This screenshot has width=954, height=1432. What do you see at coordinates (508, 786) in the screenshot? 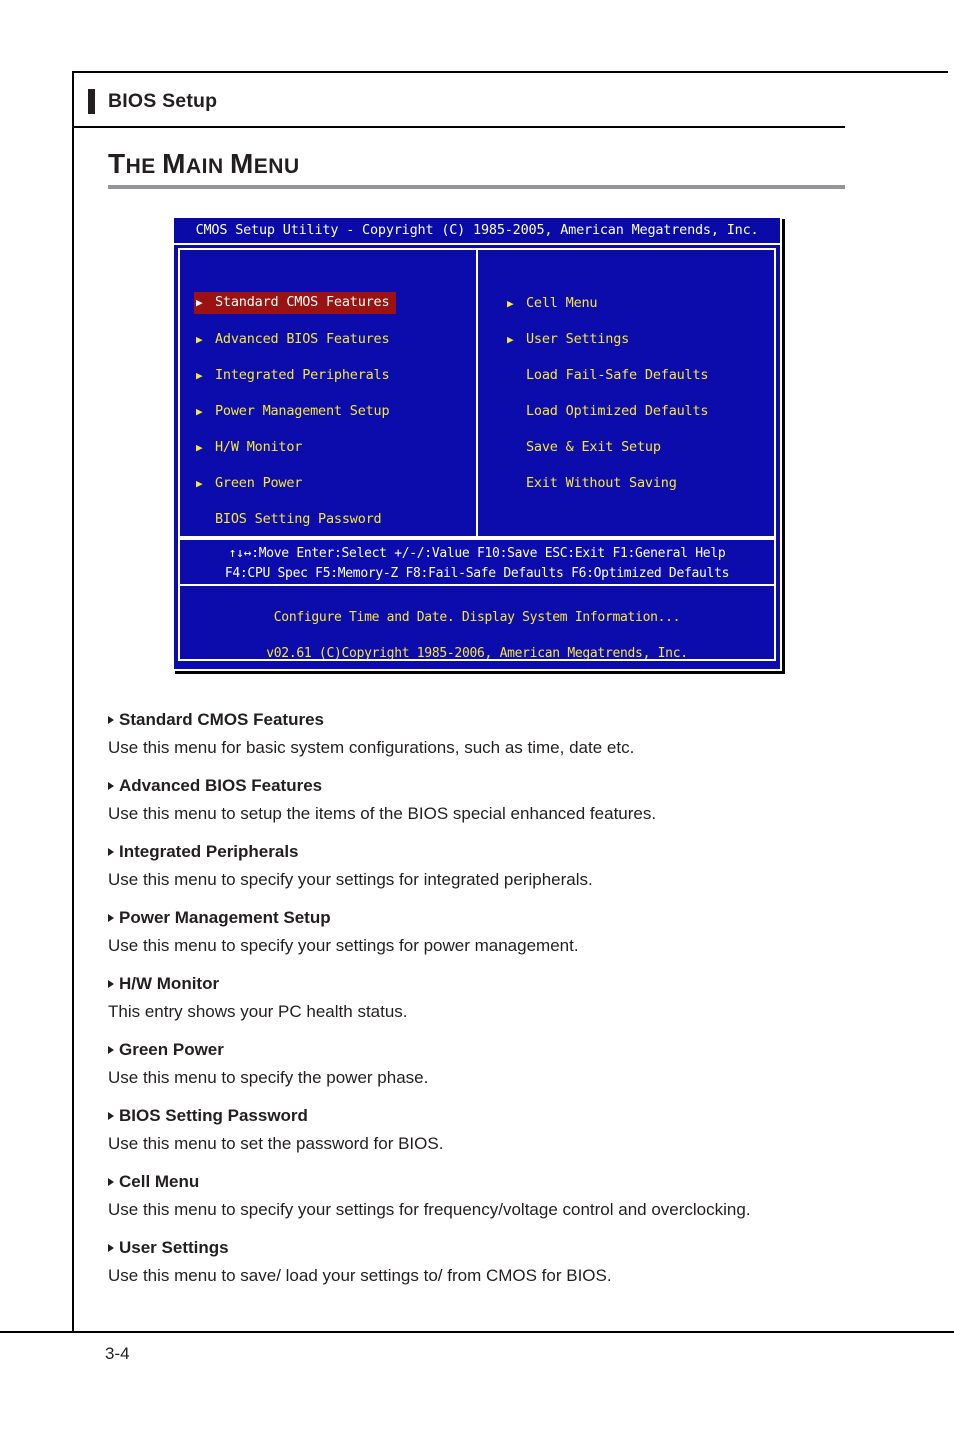
I see `menu-description-title: Advanced BIOS Features` at bounding box center [508, 786].